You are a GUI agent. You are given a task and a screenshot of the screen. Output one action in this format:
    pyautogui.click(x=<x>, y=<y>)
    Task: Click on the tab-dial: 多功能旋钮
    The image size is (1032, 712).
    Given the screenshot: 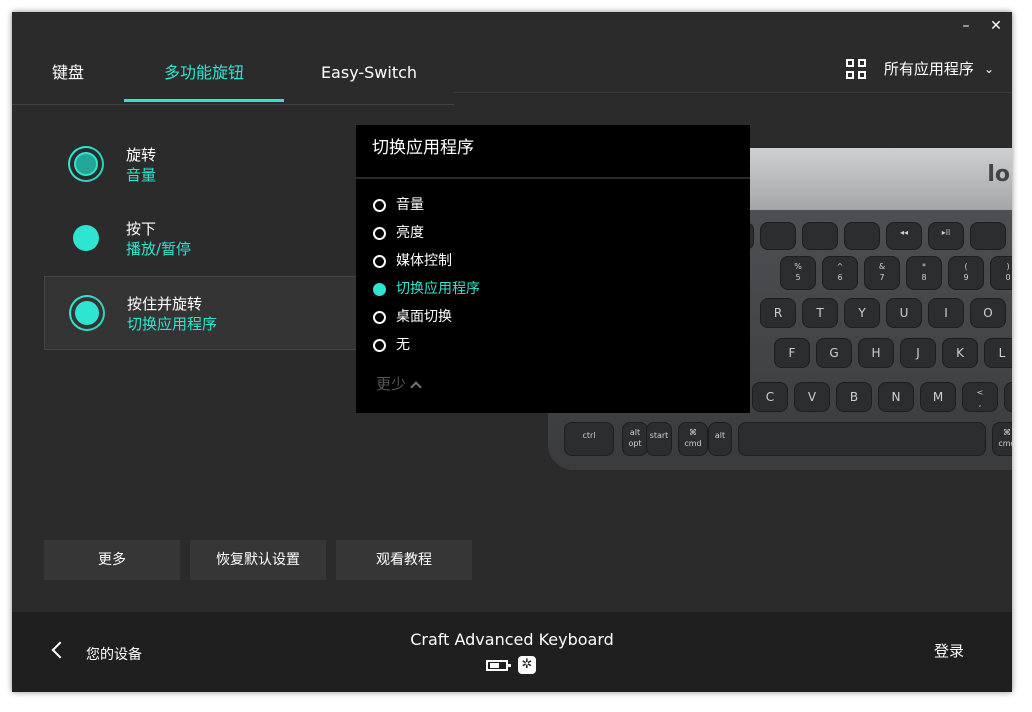 What is the action you would take?
    pyautogui.click(x=204, y=73)
    